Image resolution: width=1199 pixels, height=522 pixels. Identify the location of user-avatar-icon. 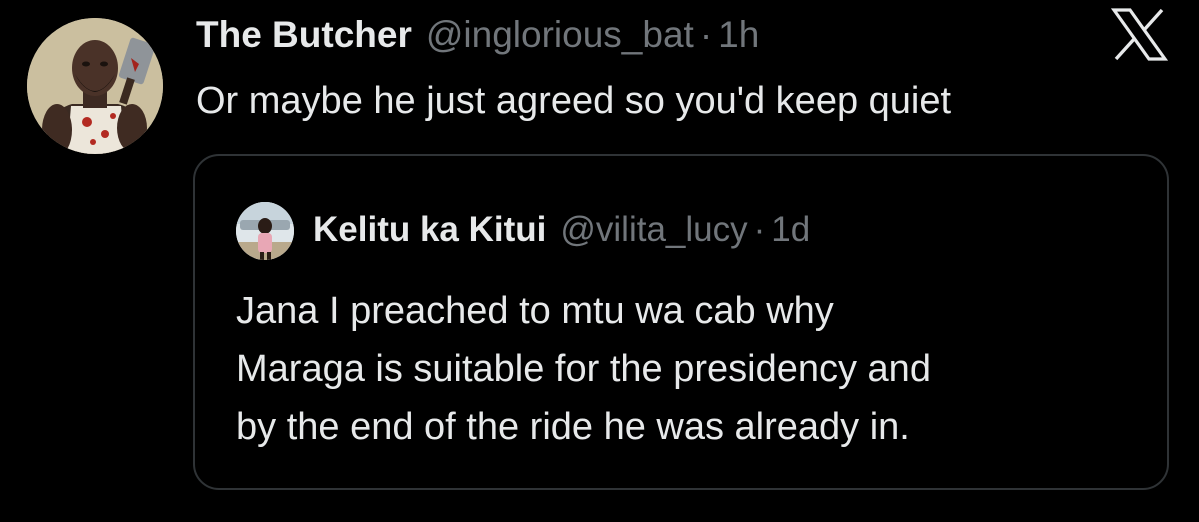
(265, 231).